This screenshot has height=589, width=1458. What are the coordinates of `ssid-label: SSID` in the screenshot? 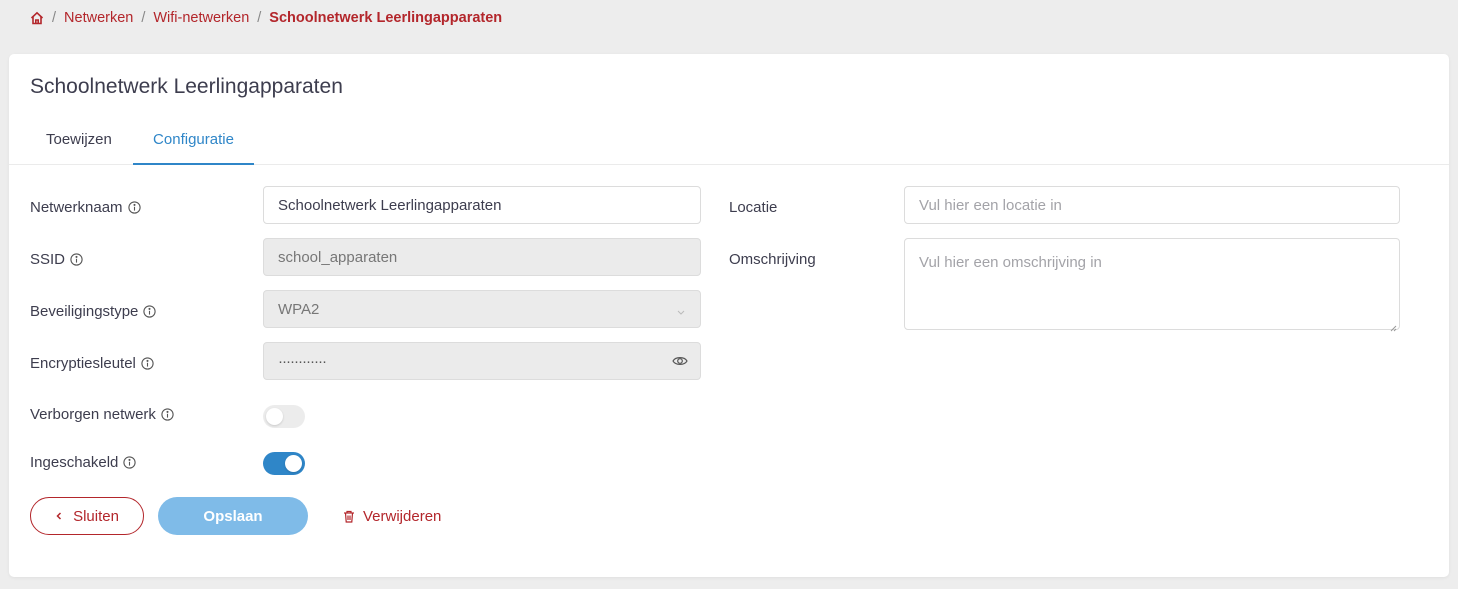 It's located at (56, 259).